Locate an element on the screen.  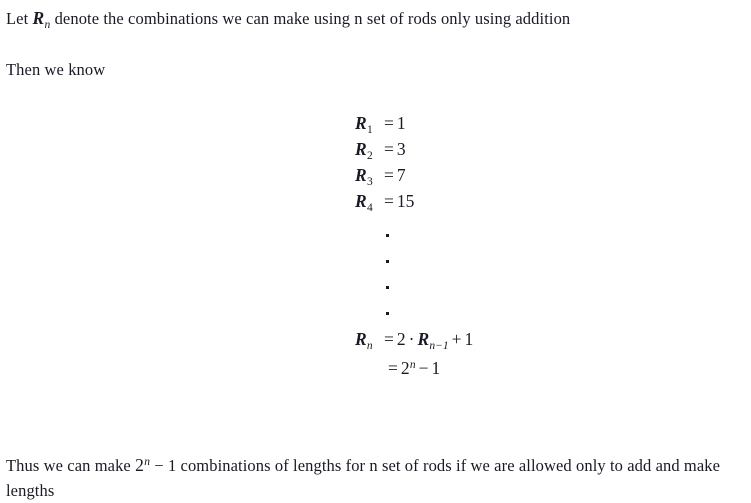
equation-row: R4 = 15 is located at coordinates (485, 201).